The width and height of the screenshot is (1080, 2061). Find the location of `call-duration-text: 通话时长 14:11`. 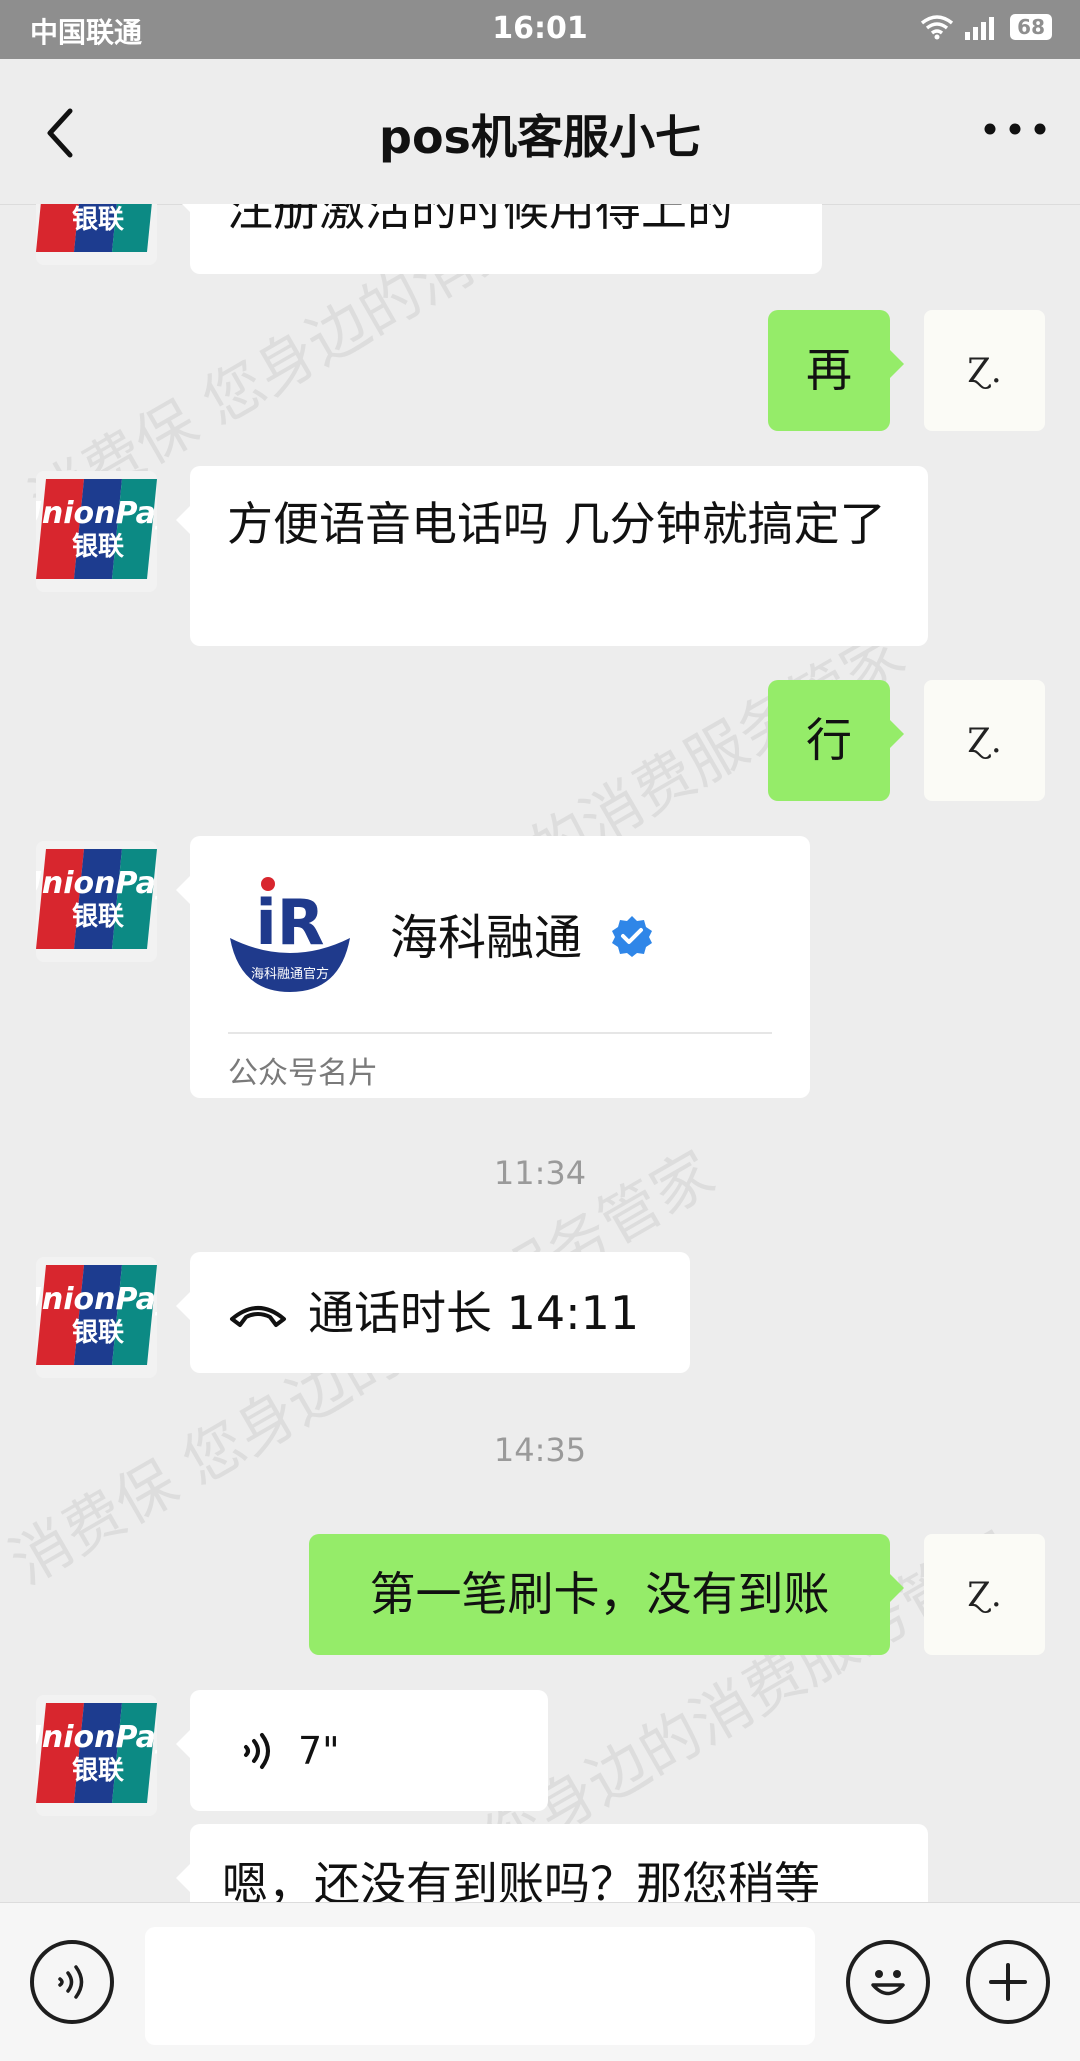

call-duration-text: 通话时长 14:11 is located at coordinates (474, 1312).